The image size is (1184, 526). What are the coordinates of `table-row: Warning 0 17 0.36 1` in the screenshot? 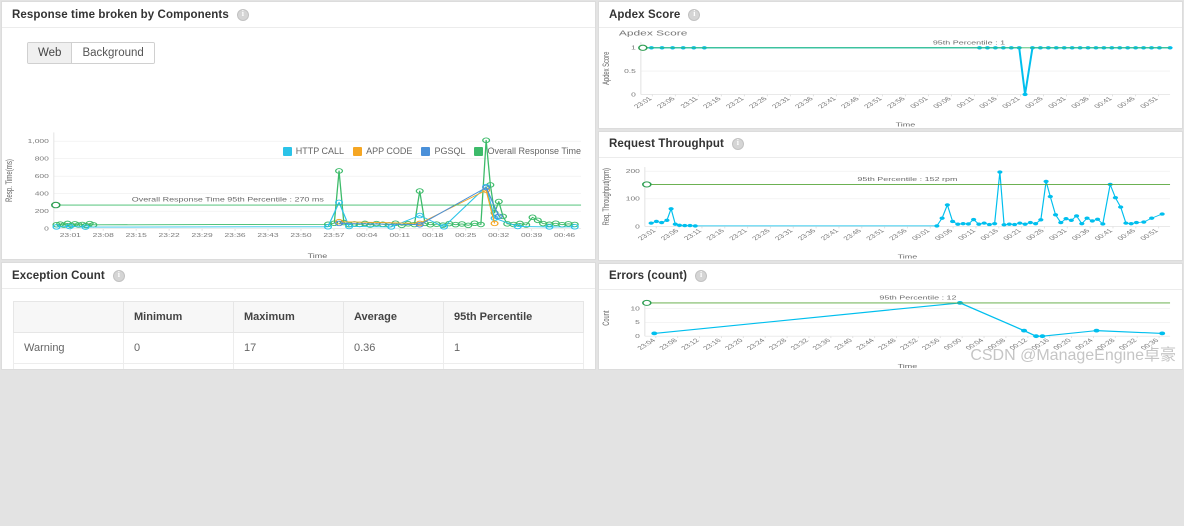 It's located at (298, 348).